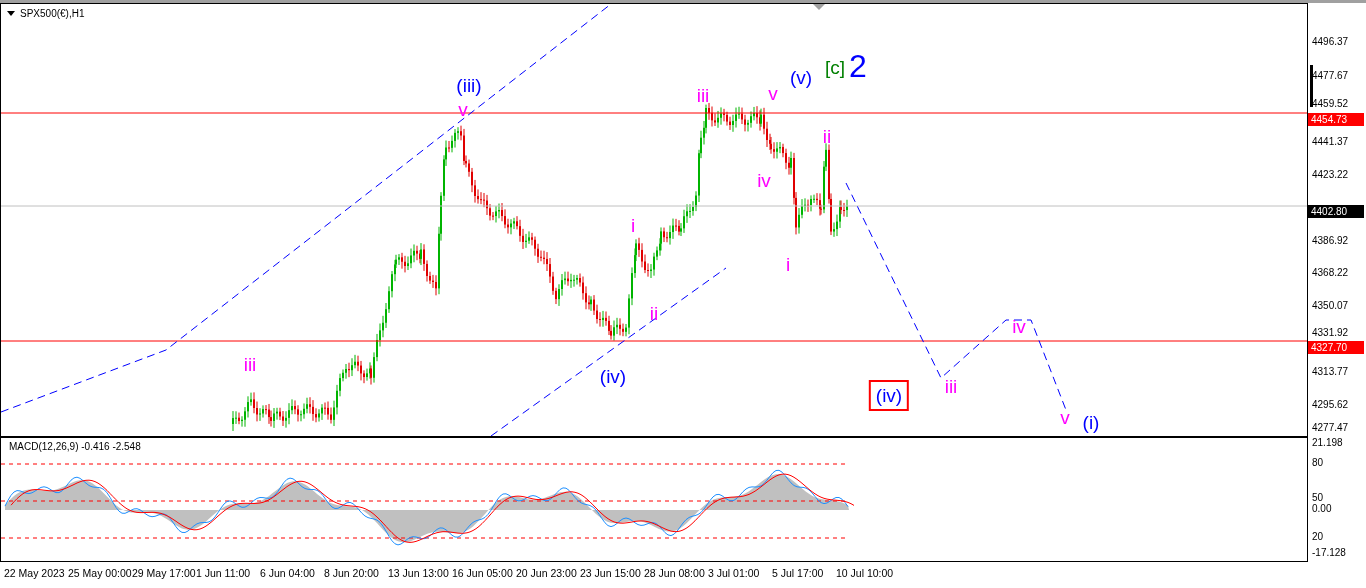 The image size is (1366, 588). I want to click on time-tick: 29 May 17:00, so click(164, 573).